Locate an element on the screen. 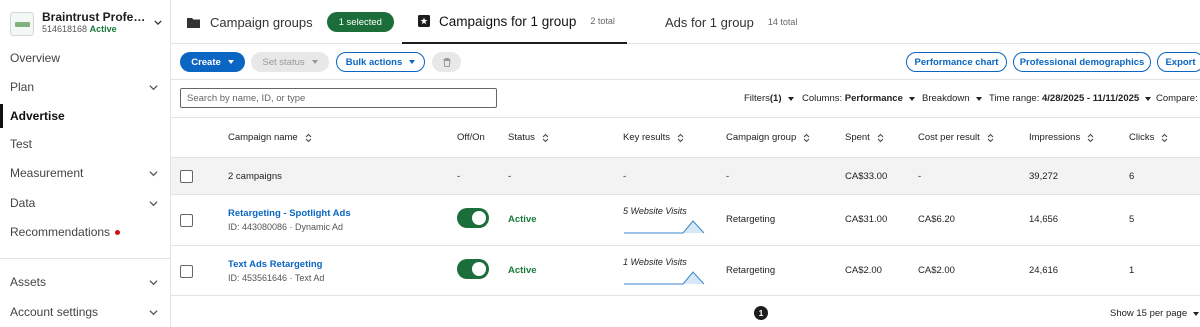 Image resolution: width=1200 pixels, height=327 pixels. campaign-meta: ID: 453561646 · Text Ad is located at coordinates (276, 278).